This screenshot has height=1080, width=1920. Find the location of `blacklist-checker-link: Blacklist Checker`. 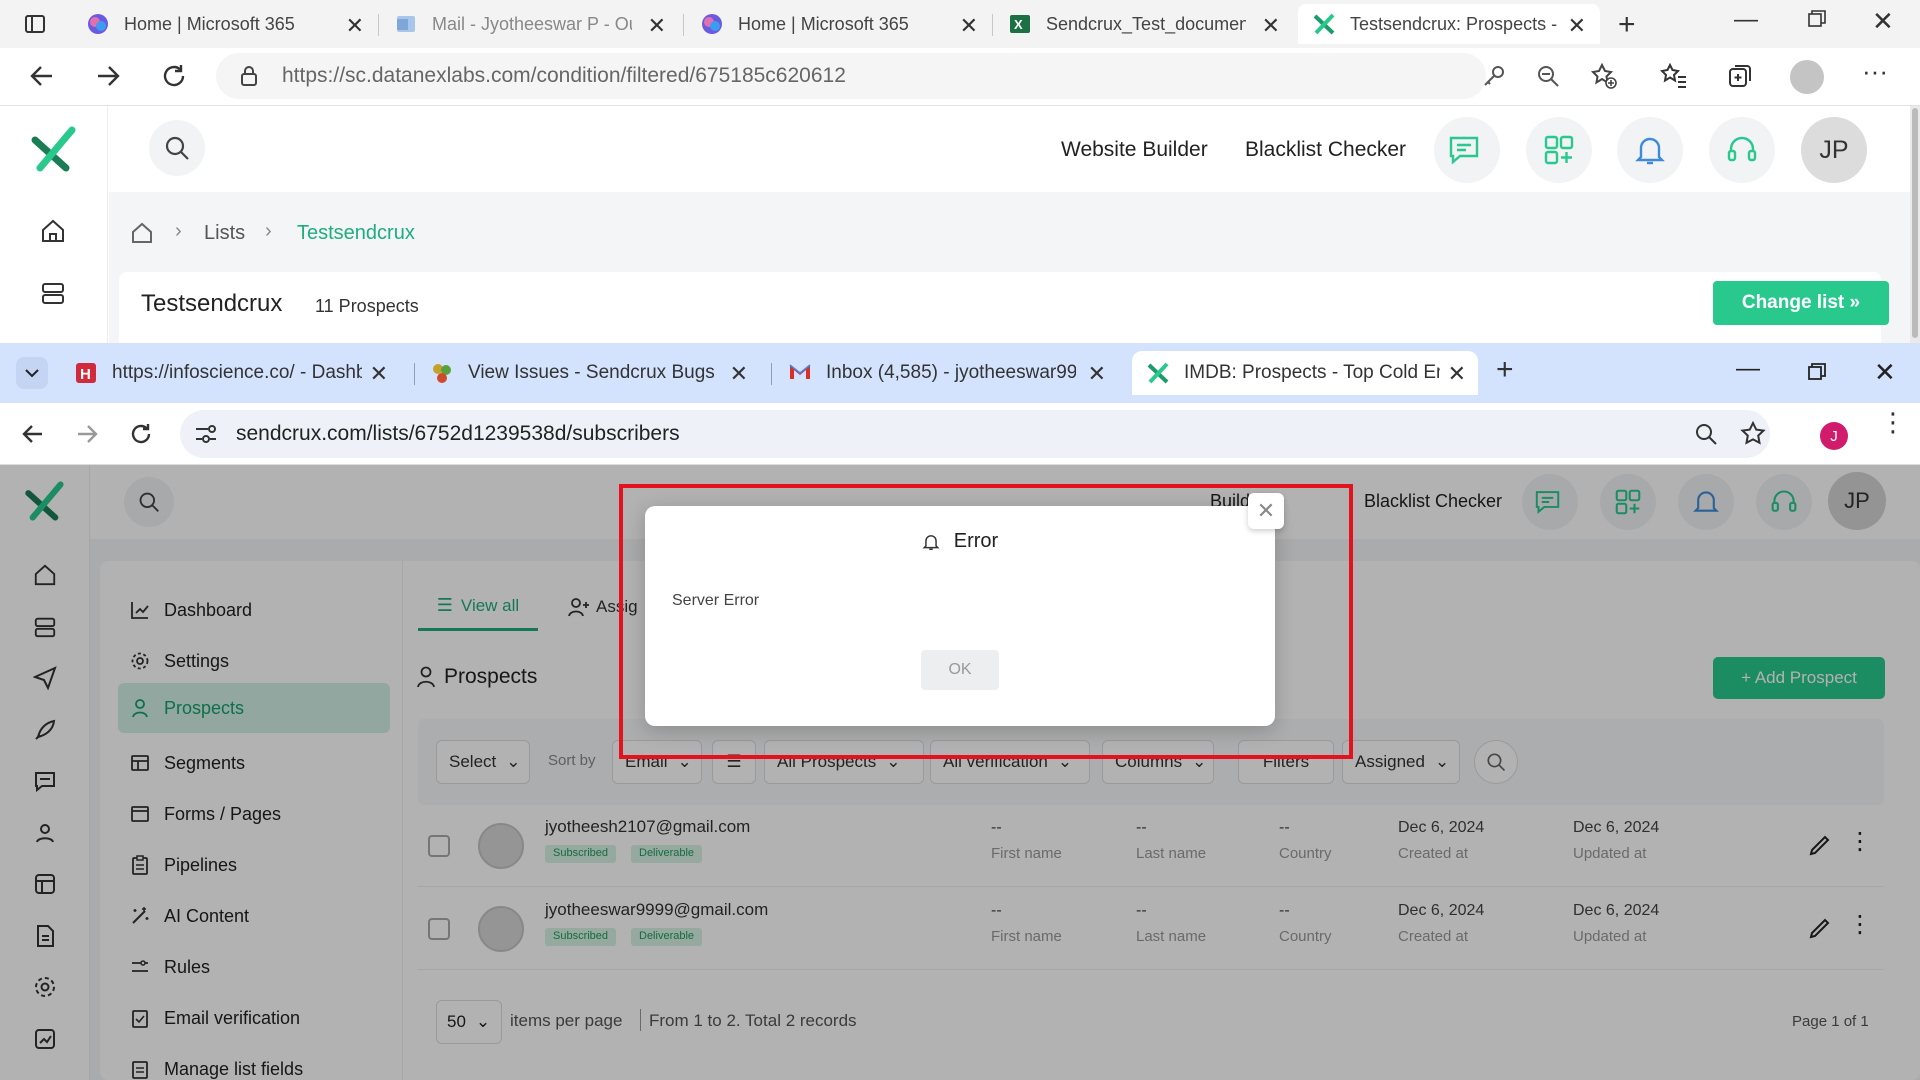

blacklist-checker-link: Blacklist Checker is located at coordinates (1325, 150).